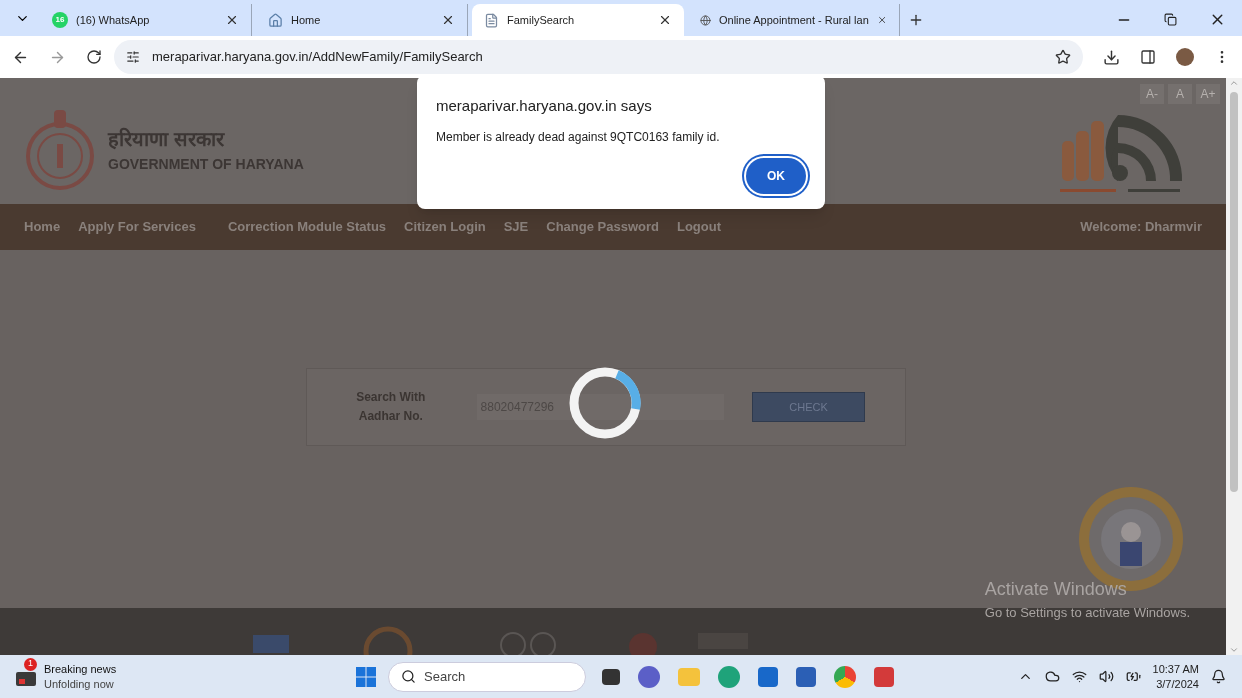 The height and width of the screenshot is (698, 1242). Describe the element at coordinates (516, 227) in the screenshot. I see `nav-link: SJE` at that location.